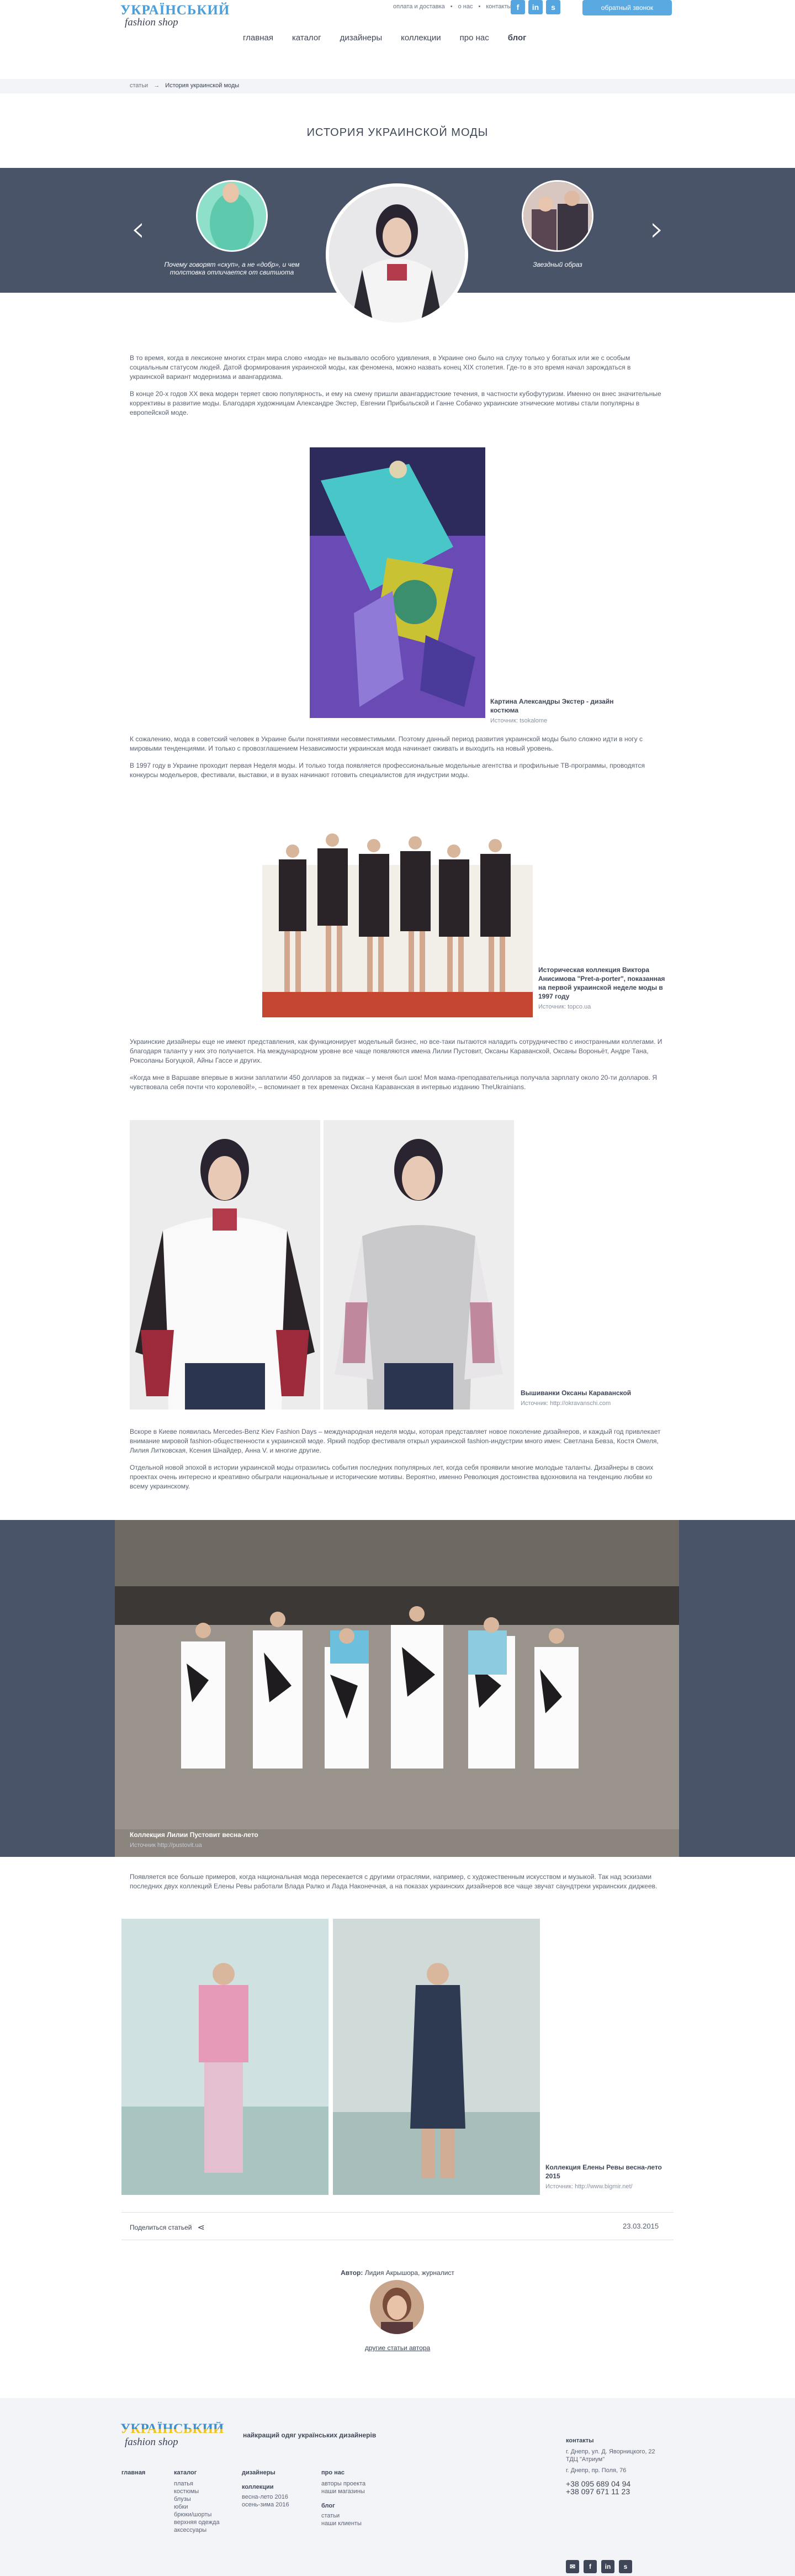 The width and height of the screenshot is (795, 2576). What do you see at coordinates (197, 2515) in the screenshot?
I see `footer-link: брюки/шорты` at bounding box center [197, 2515].